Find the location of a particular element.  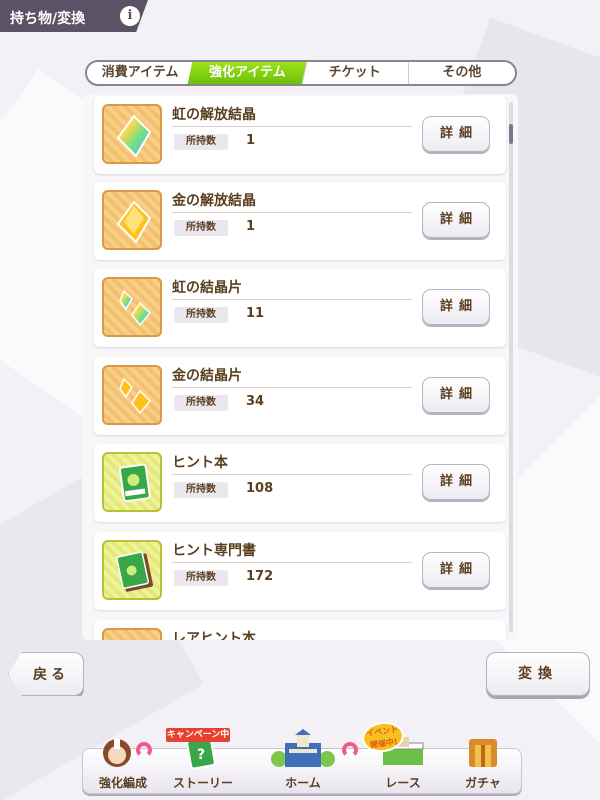

rainbow-crystal-icon is located at coordinates (132, 134).